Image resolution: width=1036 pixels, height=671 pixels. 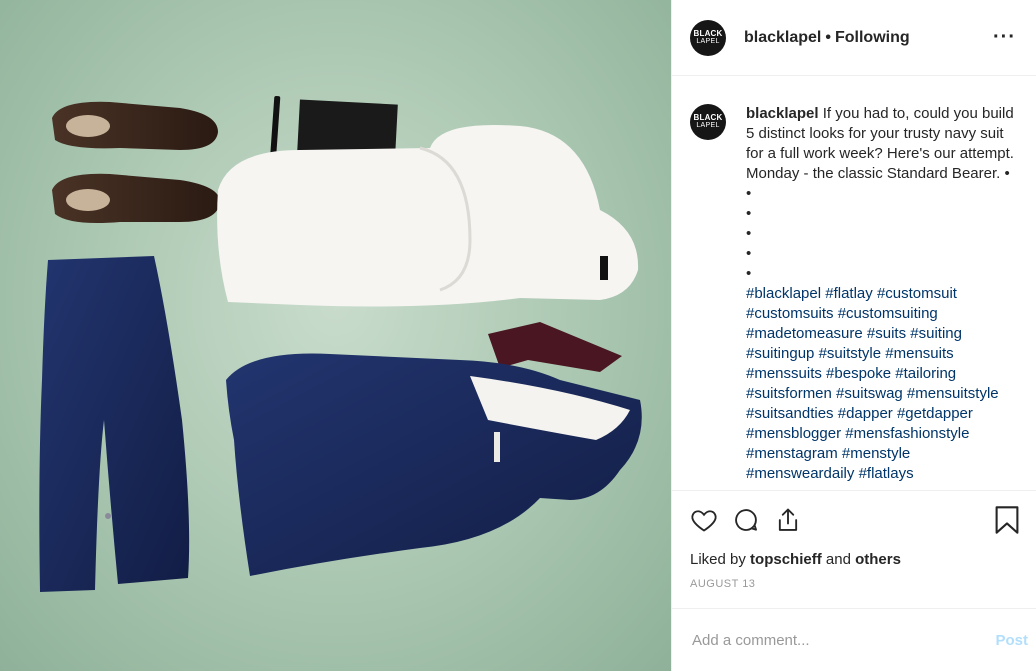 I want to click on comment-input, so click(x=843, y=640).